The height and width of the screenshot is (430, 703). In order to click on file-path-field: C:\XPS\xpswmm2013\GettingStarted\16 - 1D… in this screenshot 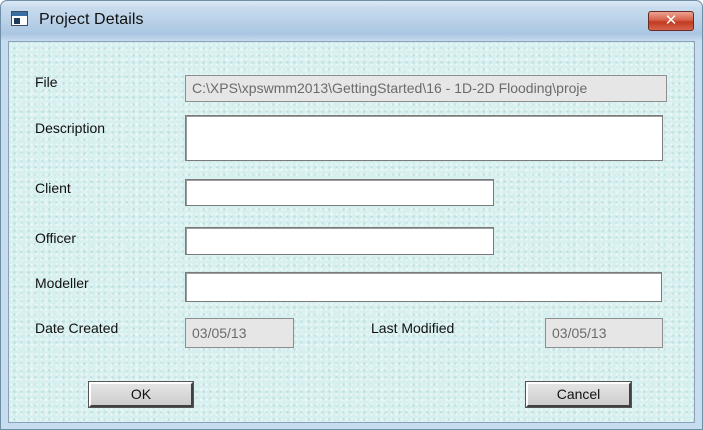, I will do `click(426, 88)`.